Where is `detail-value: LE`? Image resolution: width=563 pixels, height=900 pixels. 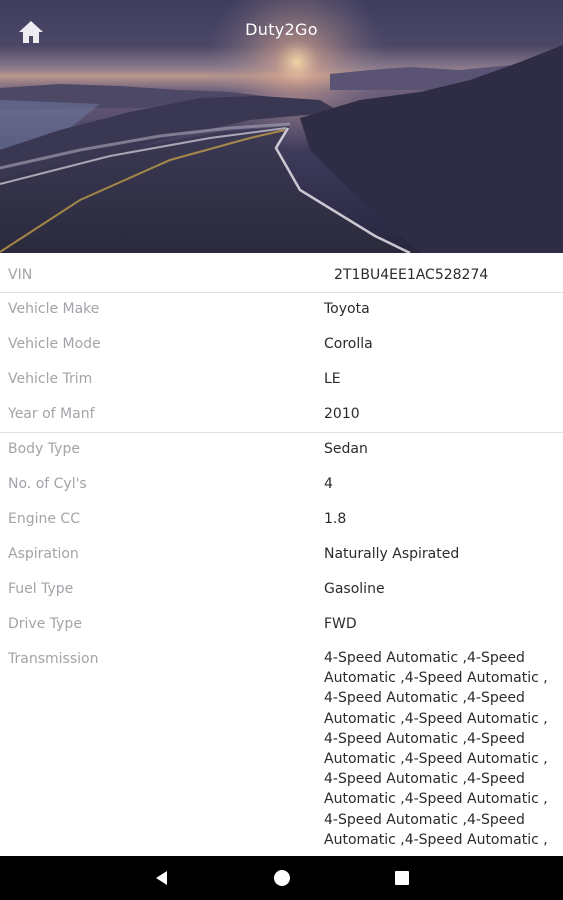 detail-value: LE is located at coordinates (332, 379).